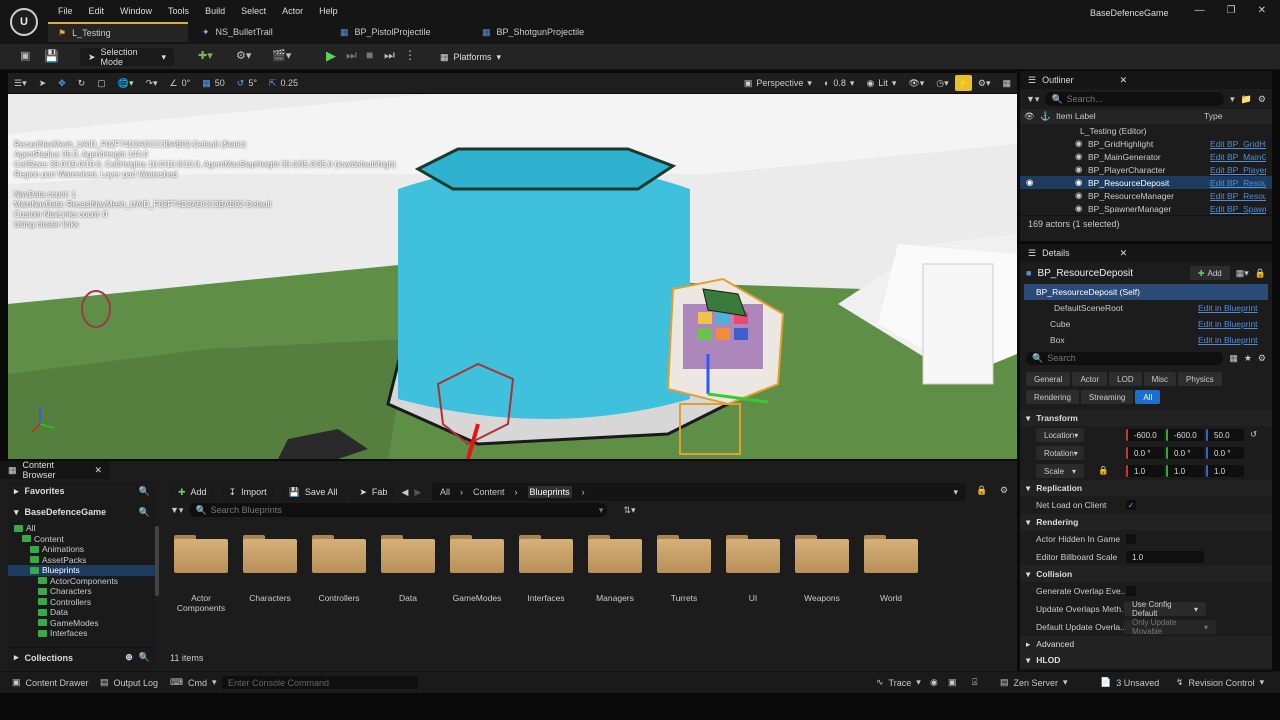 This screenshot has height=720, width=1280. Describe the element at coordinates (1246, 99) in the screenshot. I see `add-folder-icon: 📁` at that location.